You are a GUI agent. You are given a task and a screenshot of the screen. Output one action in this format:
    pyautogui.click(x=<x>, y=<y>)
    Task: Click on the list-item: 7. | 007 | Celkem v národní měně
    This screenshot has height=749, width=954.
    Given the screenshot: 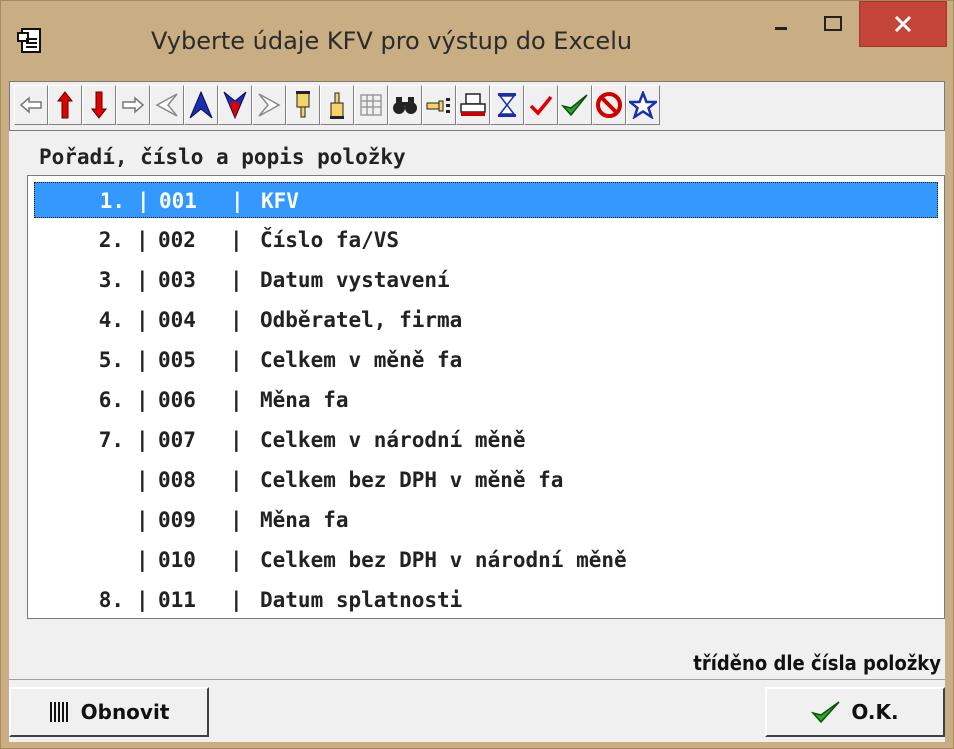 What is the action you would take?
    pyautogui.click(x=486, y=440)
    